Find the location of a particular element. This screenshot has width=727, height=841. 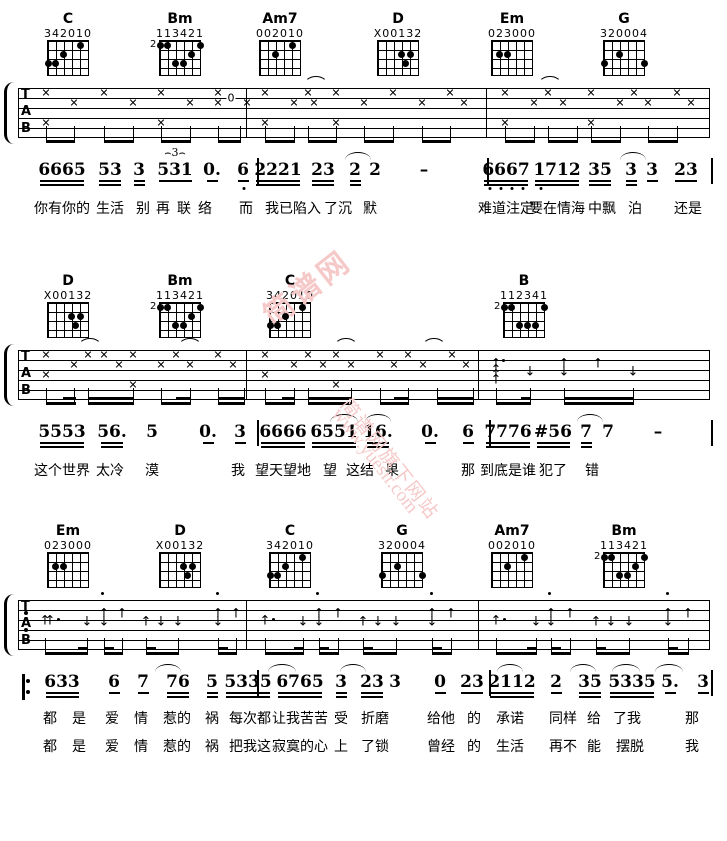

staff-lines is located at coordinates (364, 375).